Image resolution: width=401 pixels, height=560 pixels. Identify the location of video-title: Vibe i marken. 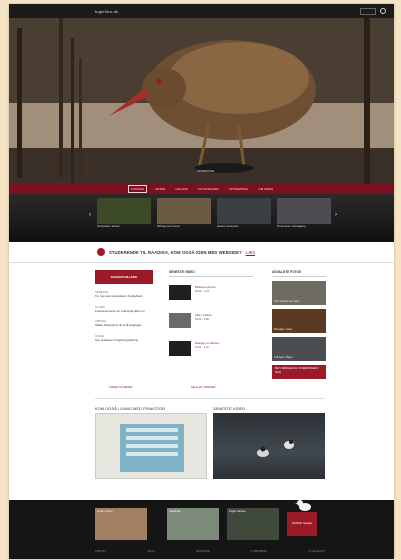
(204, 315).